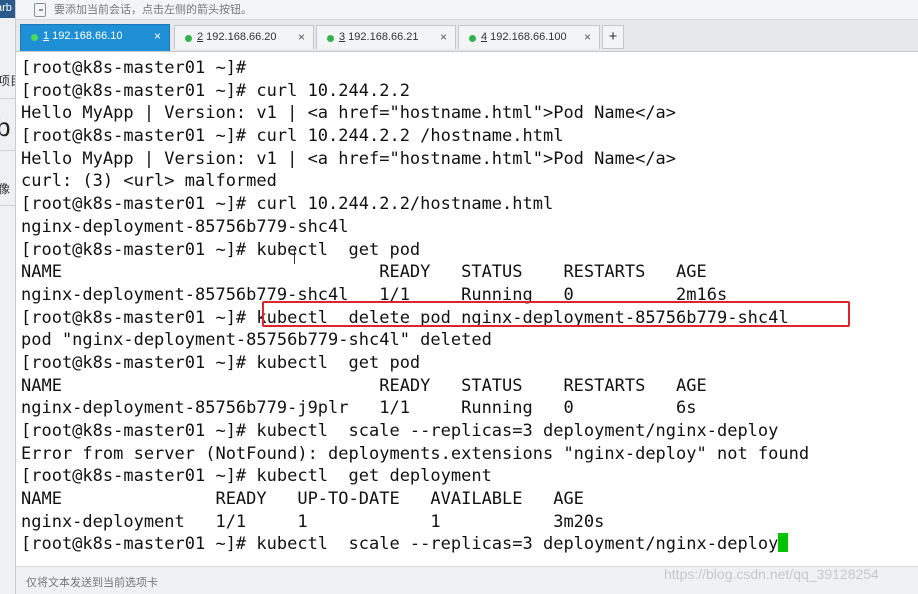 The image size is (918, 594). Describe the element at coordinates (134, 68) in the screenshot. I see `terminal-line: [root@k8s-master01 ~]#` at that location.